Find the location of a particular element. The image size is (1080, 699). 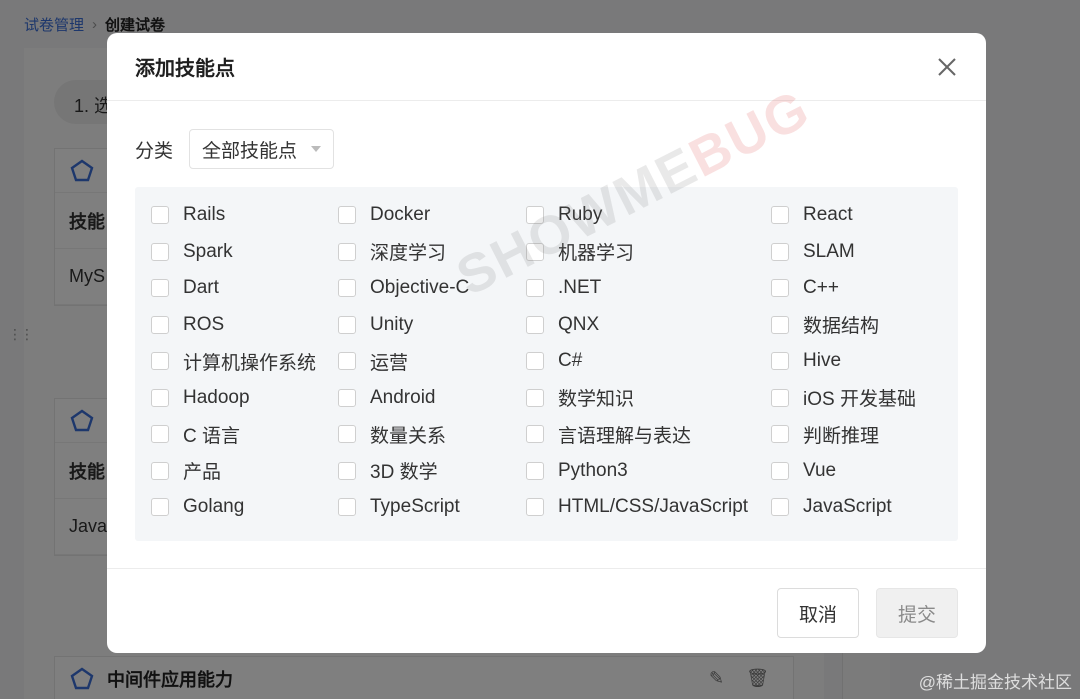

skill-label: TypeScript is located at coordinates (415, 507).